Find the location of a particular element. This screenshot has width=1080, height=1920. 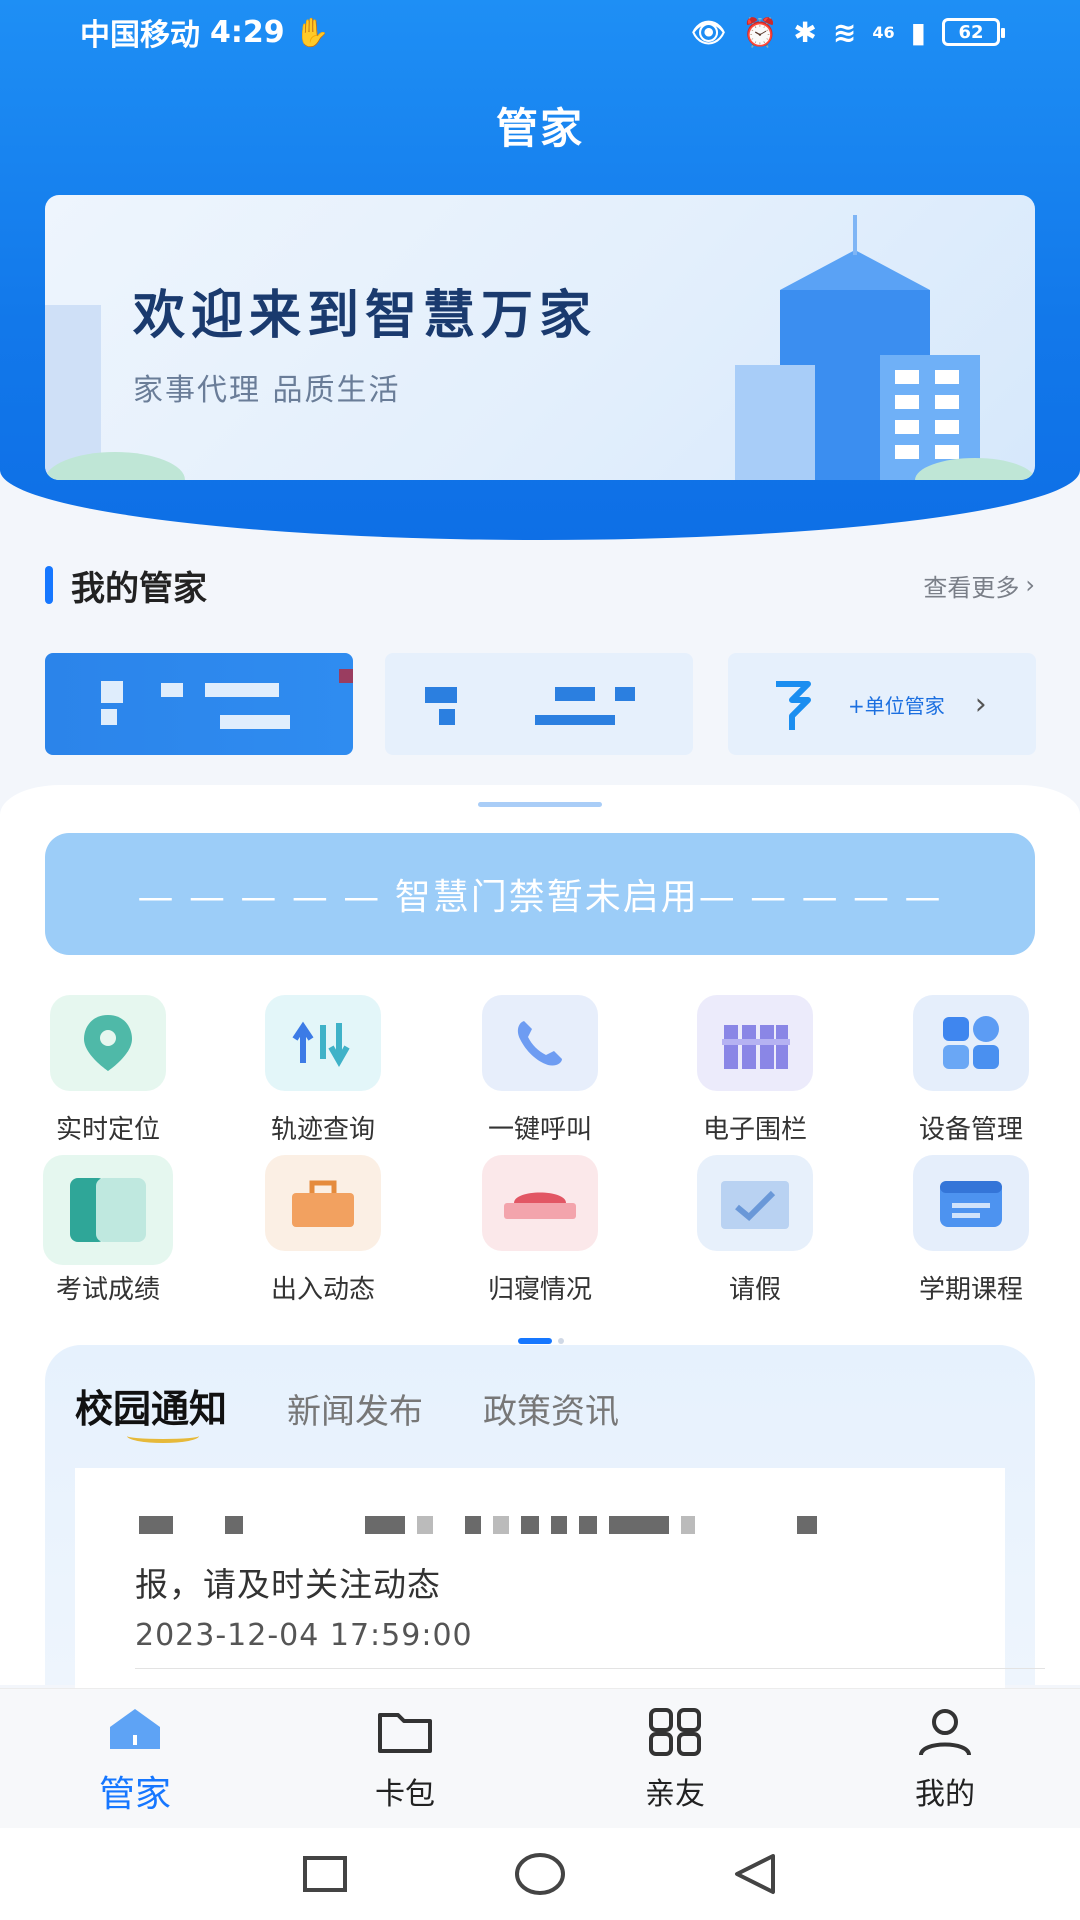

bag-icon is located at coordinates (323, 1203).